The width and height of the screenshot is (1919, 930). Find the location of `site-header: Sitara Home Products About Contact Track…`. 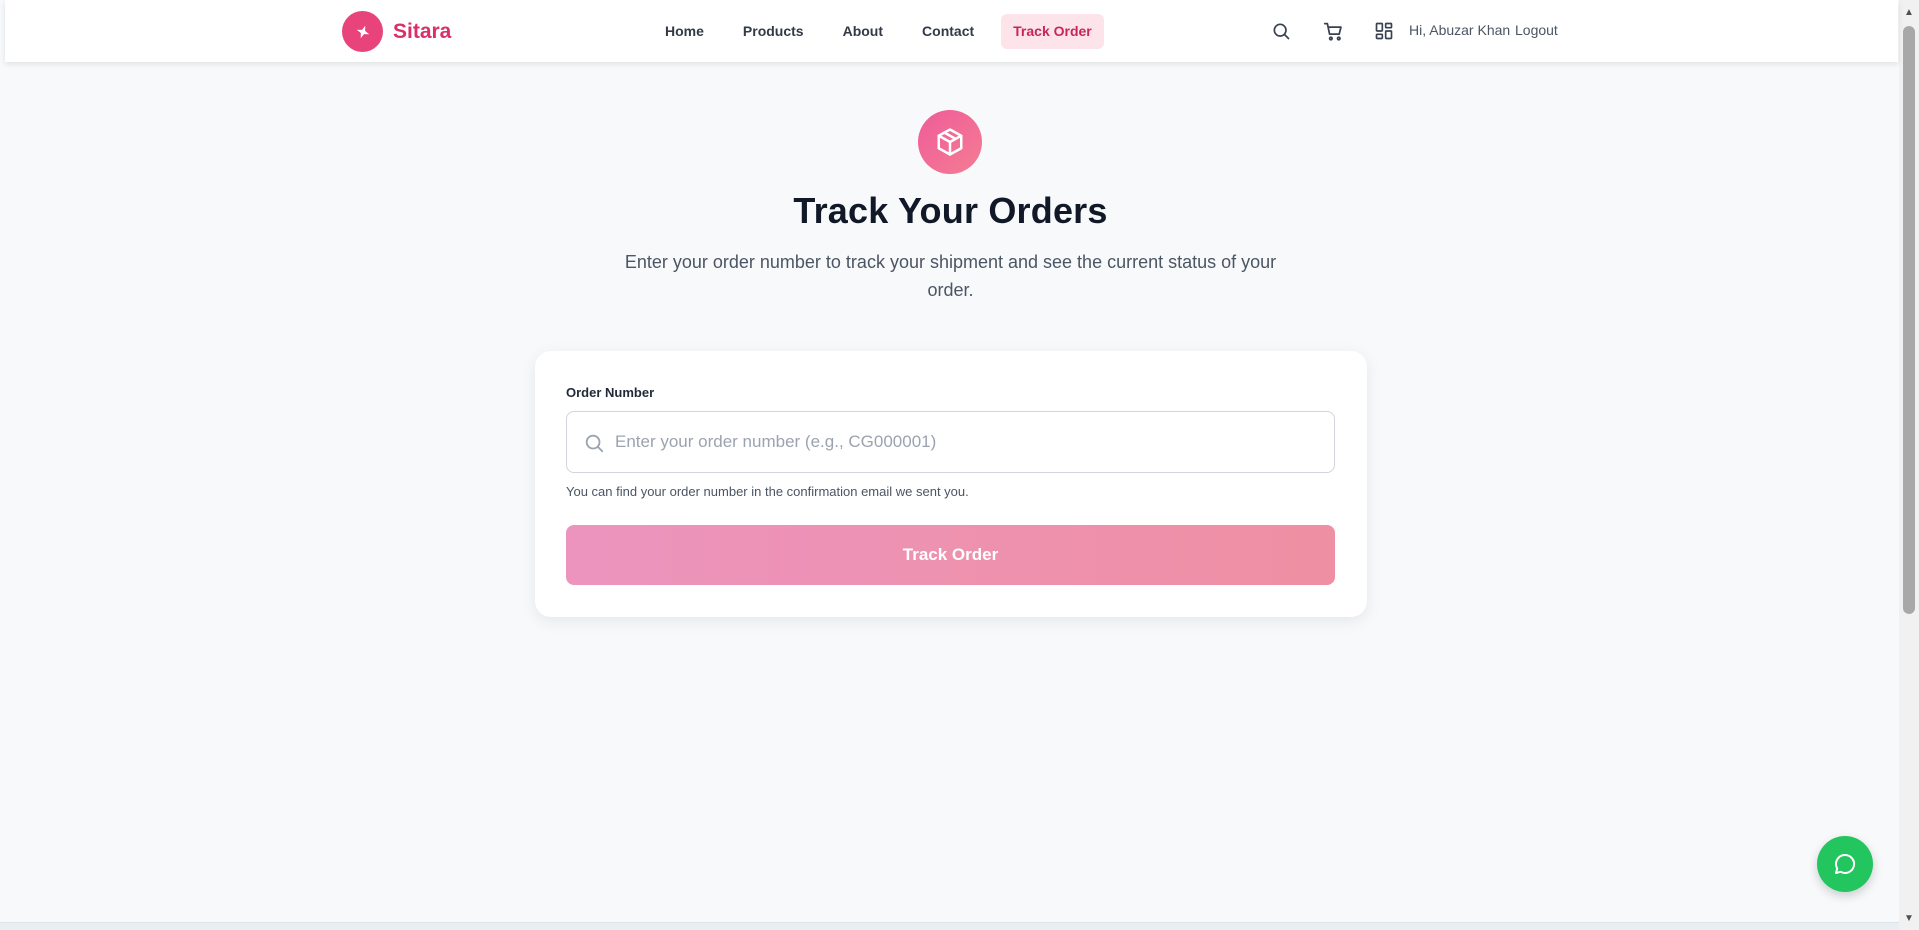

site-header: Sitara Home Products About Contact Track… is located at coordinates (951, 31).